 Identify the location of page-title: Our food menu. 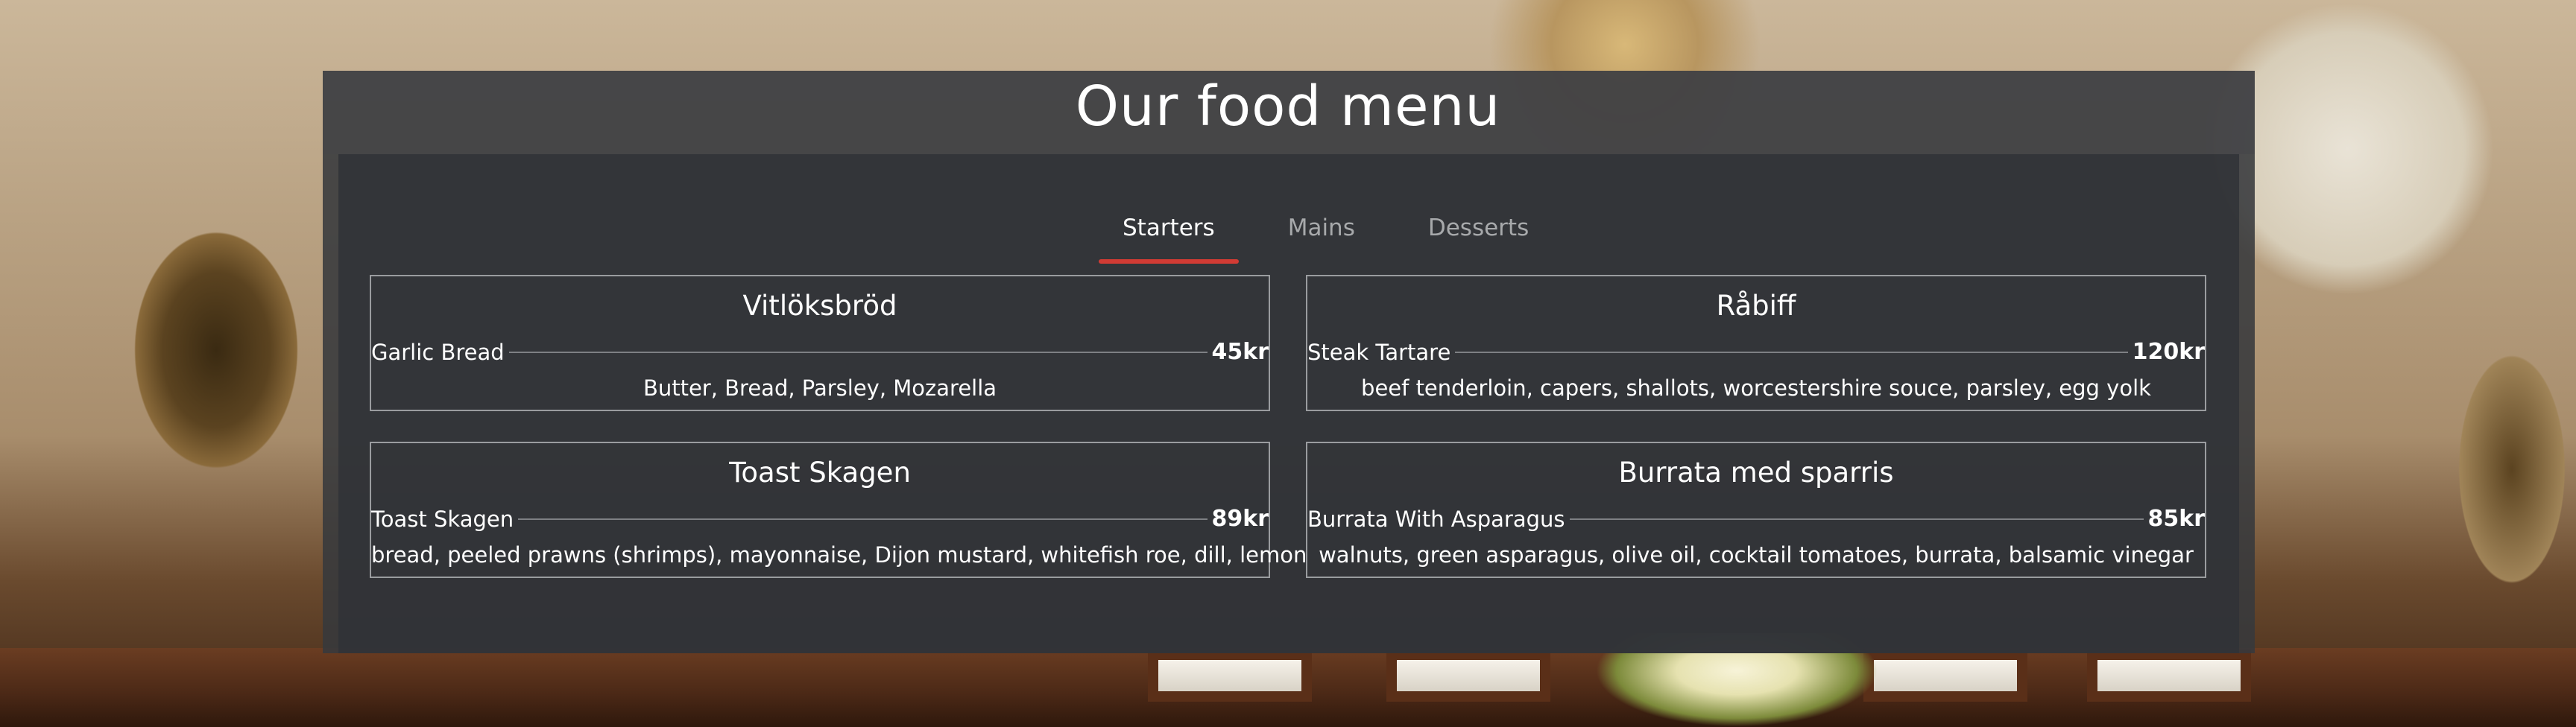
(1288, 106).